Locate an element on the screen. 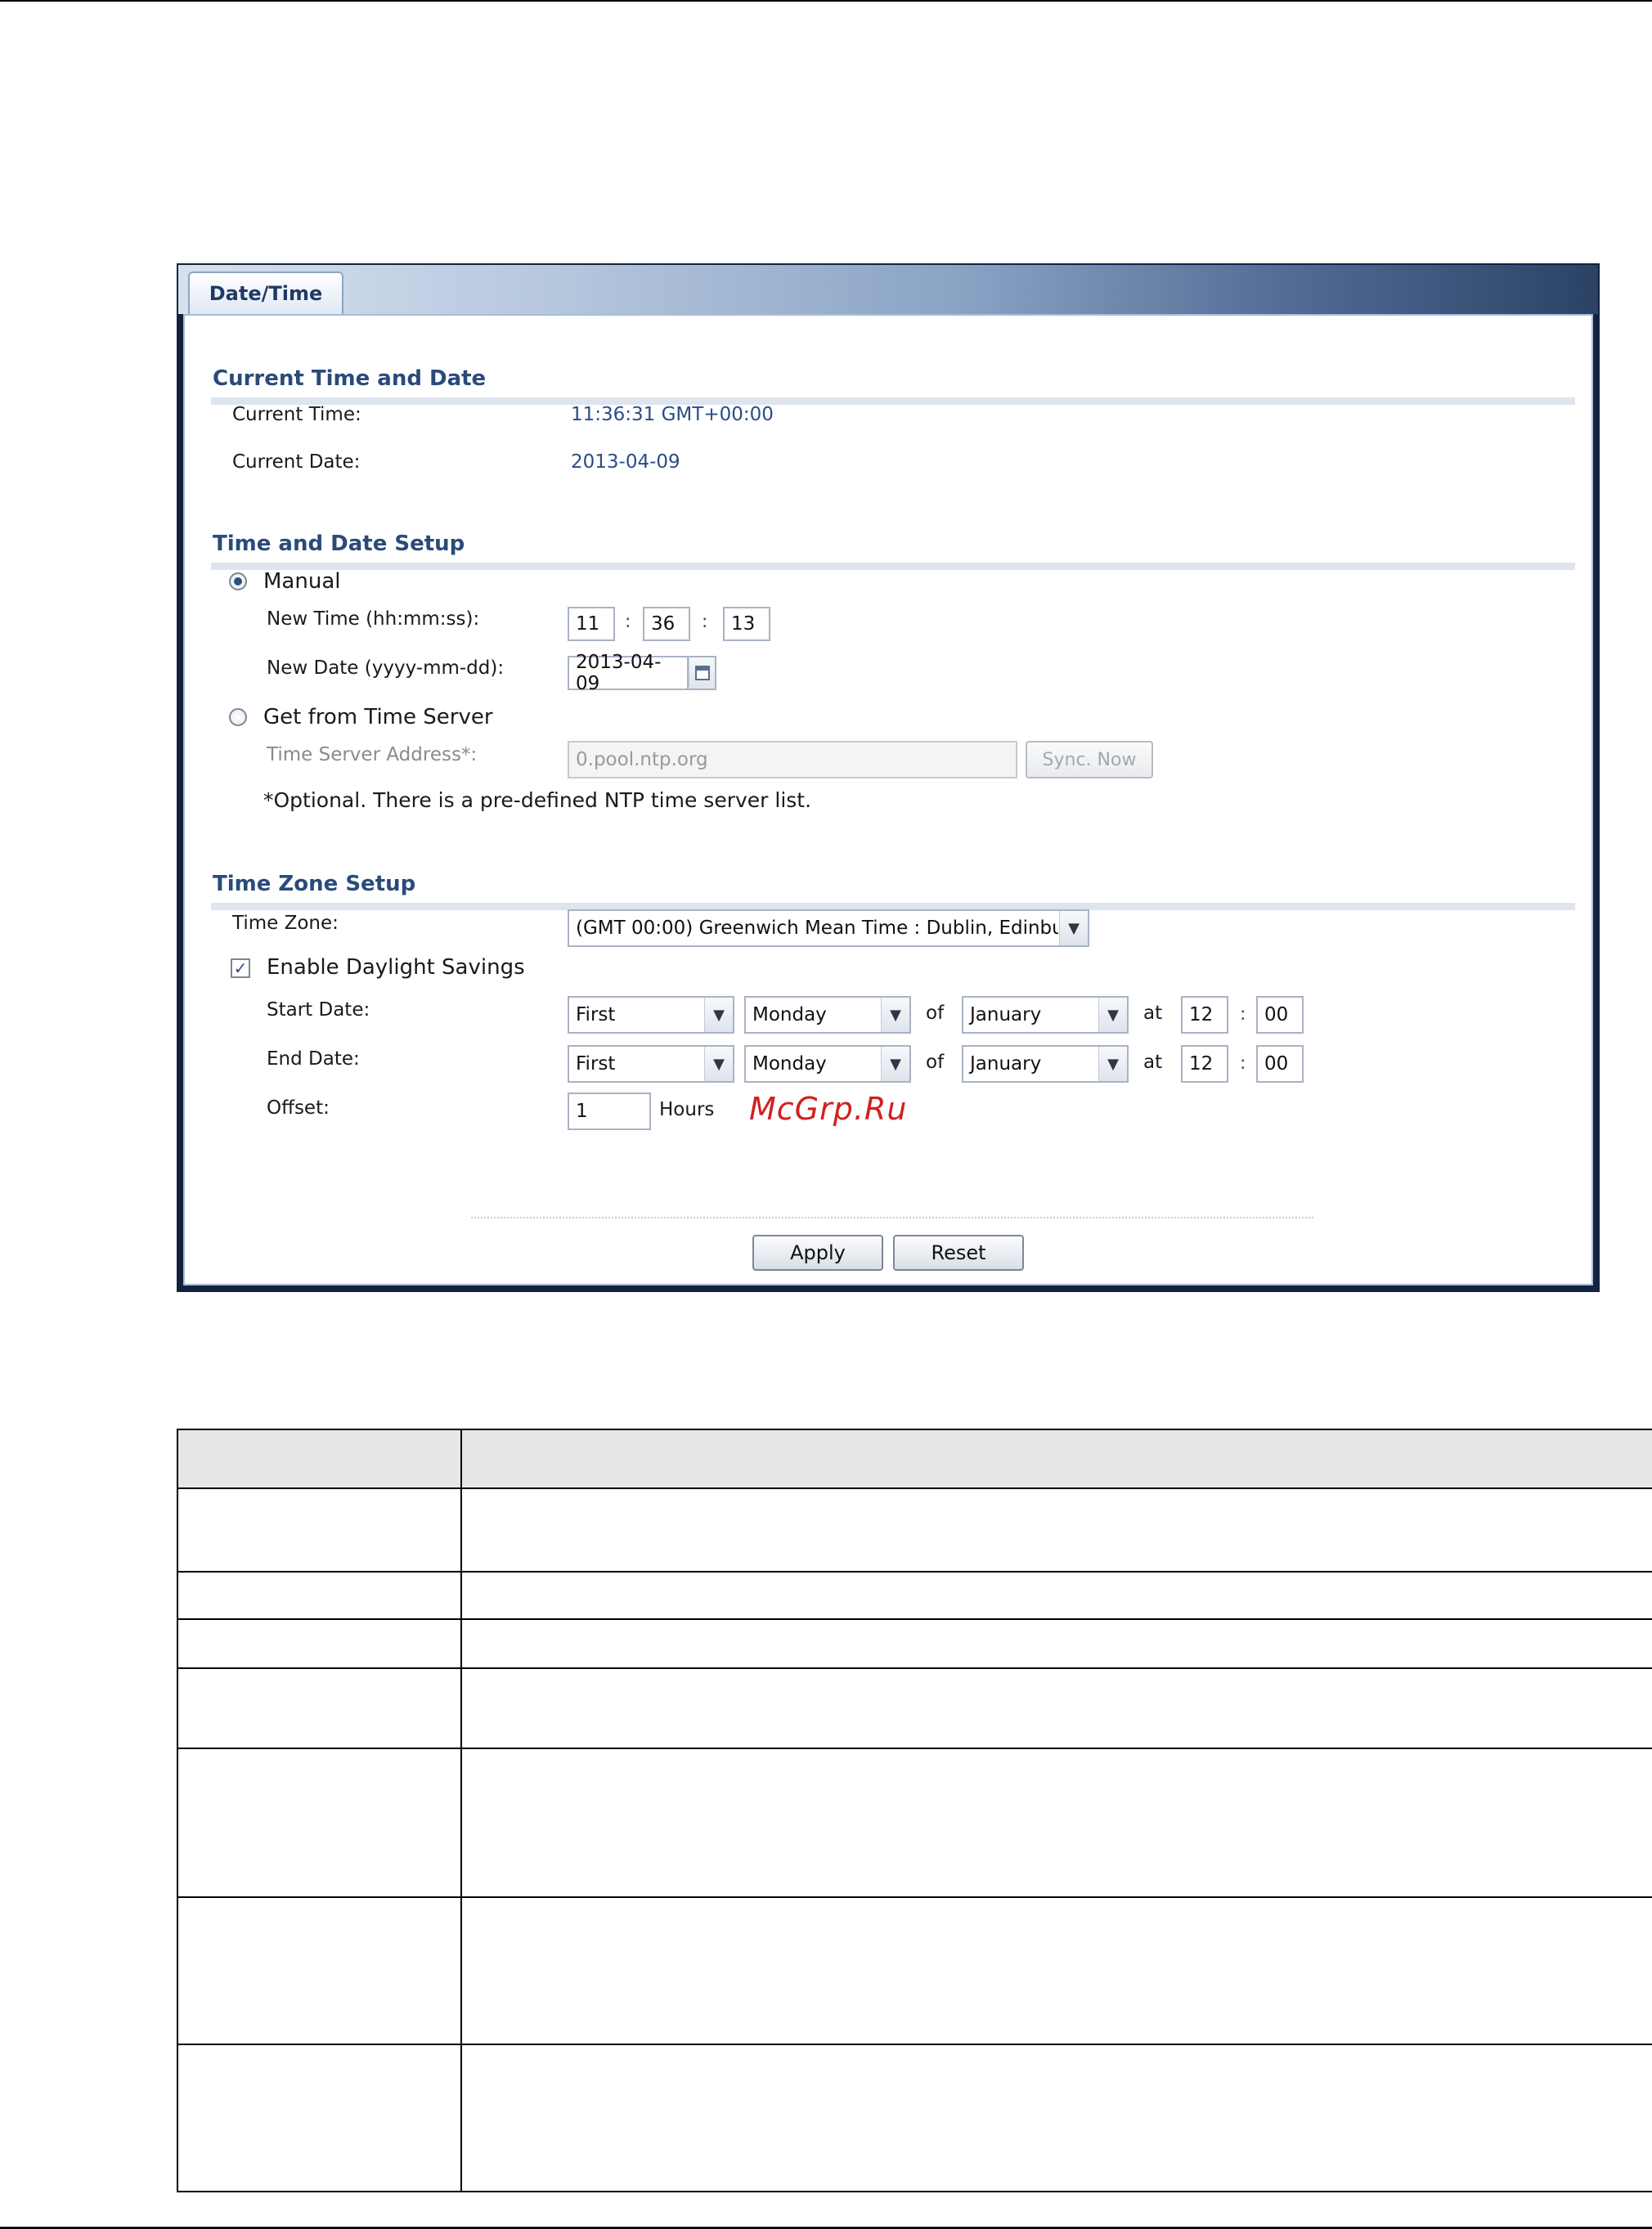 The width and height of the screenshot is (1652, 2230). end-week-select: First ▼ is located at coordinates (651, 1064).